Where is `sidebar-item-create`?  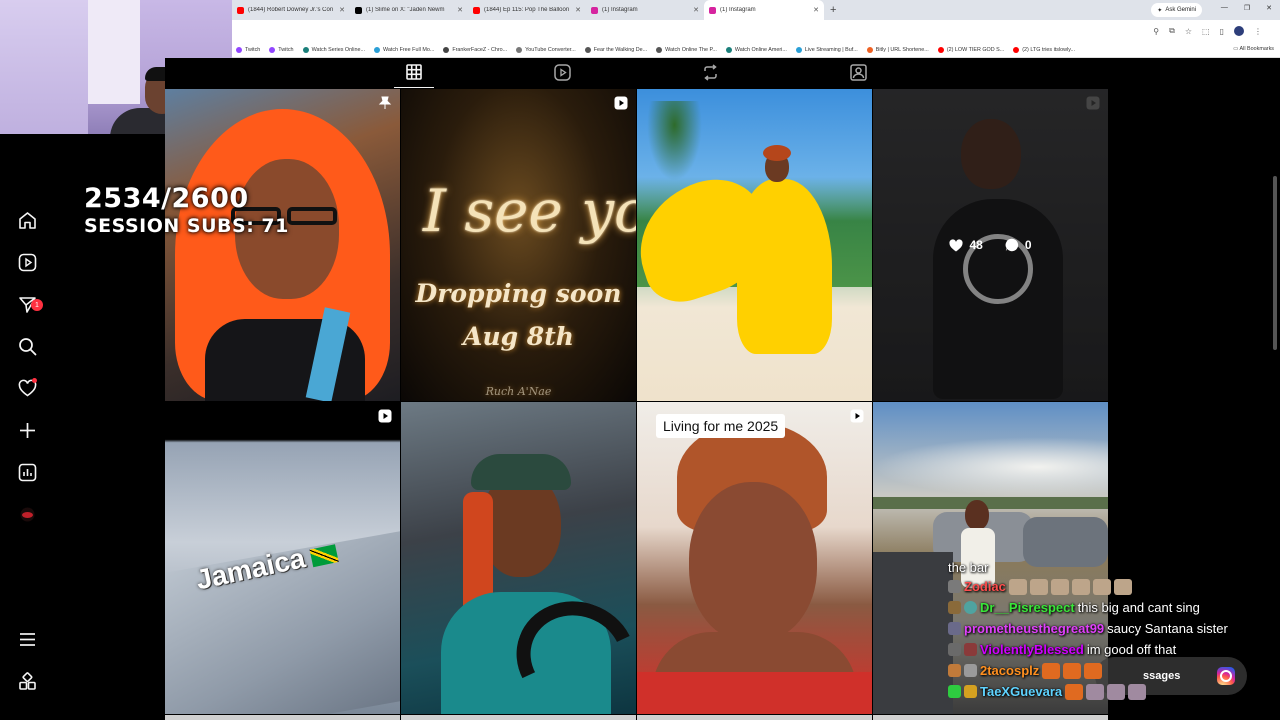
sidebar-item-create is located at coordinates (27, 430).